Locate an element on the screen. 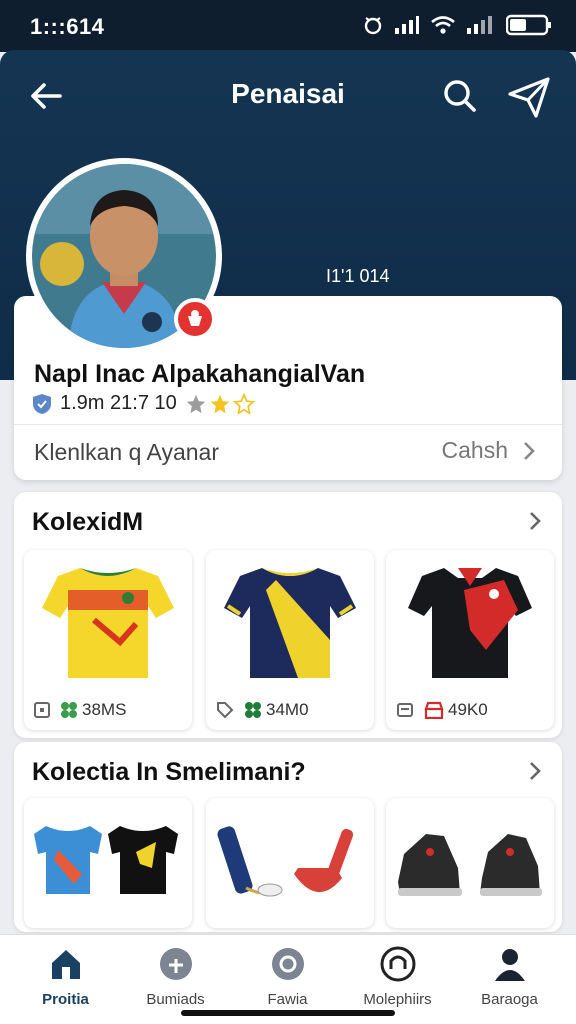  divider is located at coordinates (288, 424).